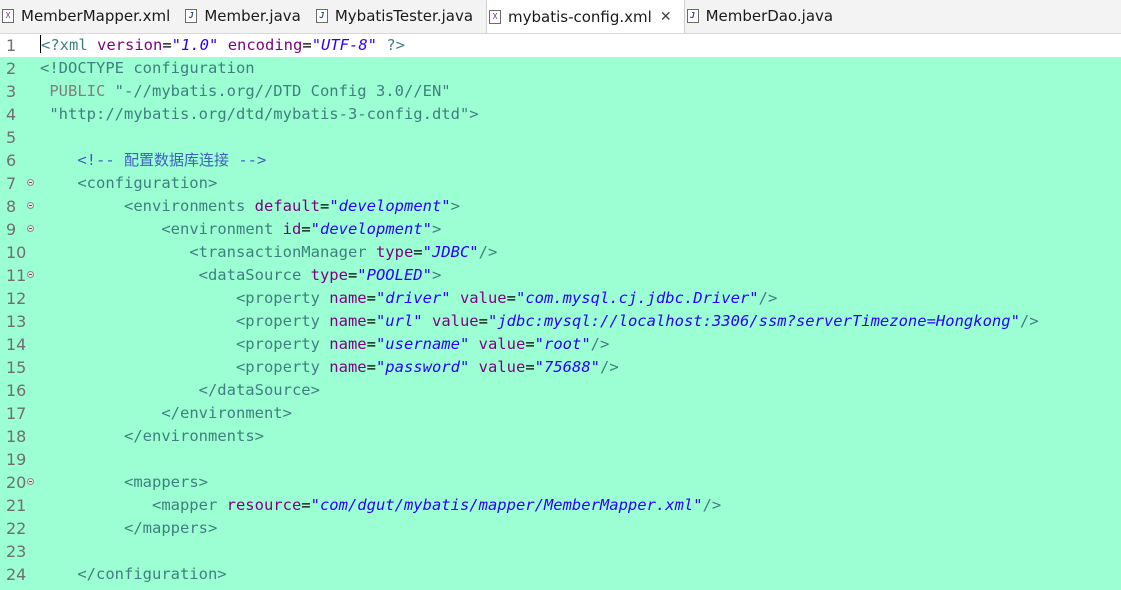 Image resolution: width=1121 pixels, height=590 pixels. I want to click on editor-tab-member-java: J Member.java, so click(248, 16).